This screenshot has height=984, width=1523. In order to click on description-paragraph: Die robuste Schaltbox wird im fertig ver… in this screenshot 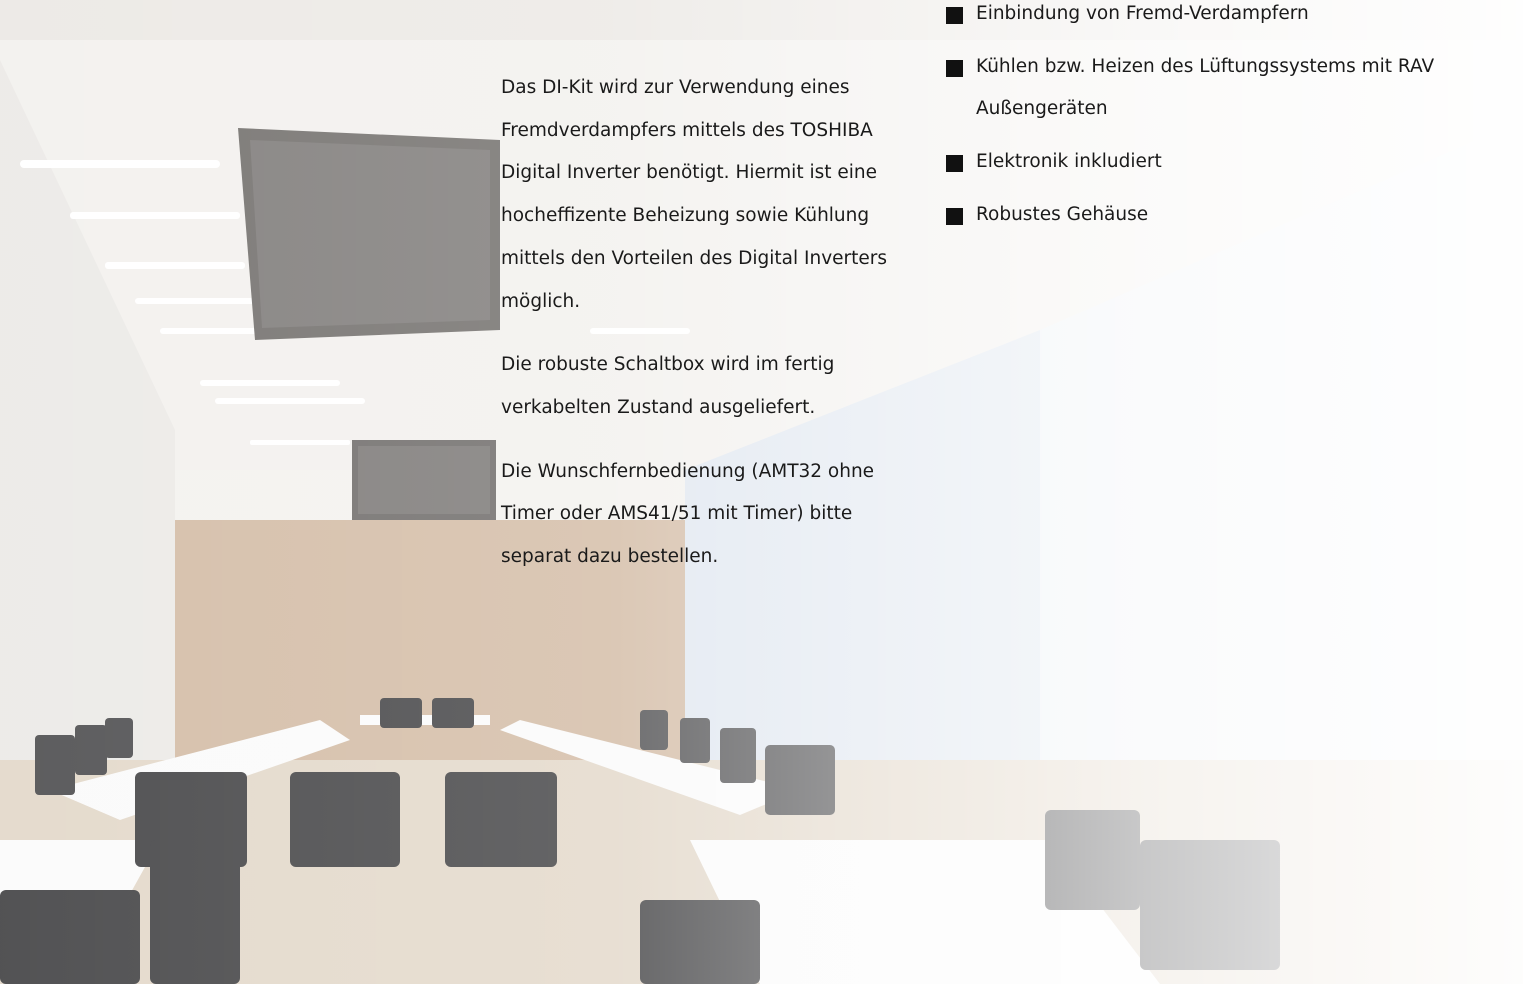, I will do `click(668, 386)`.